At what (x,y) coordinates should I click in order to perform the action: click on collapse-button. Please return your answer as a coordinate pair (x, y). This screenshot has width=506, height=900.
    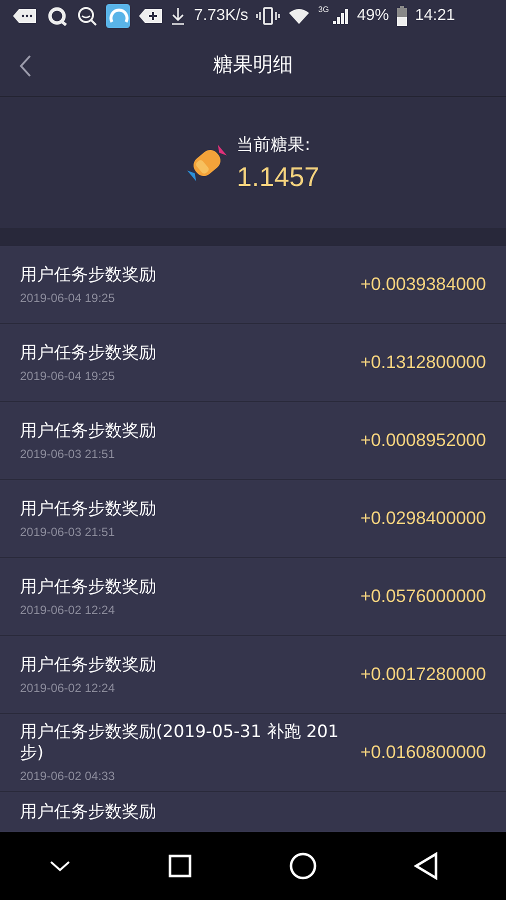
    Looking at the image, I should click on (59, 866).